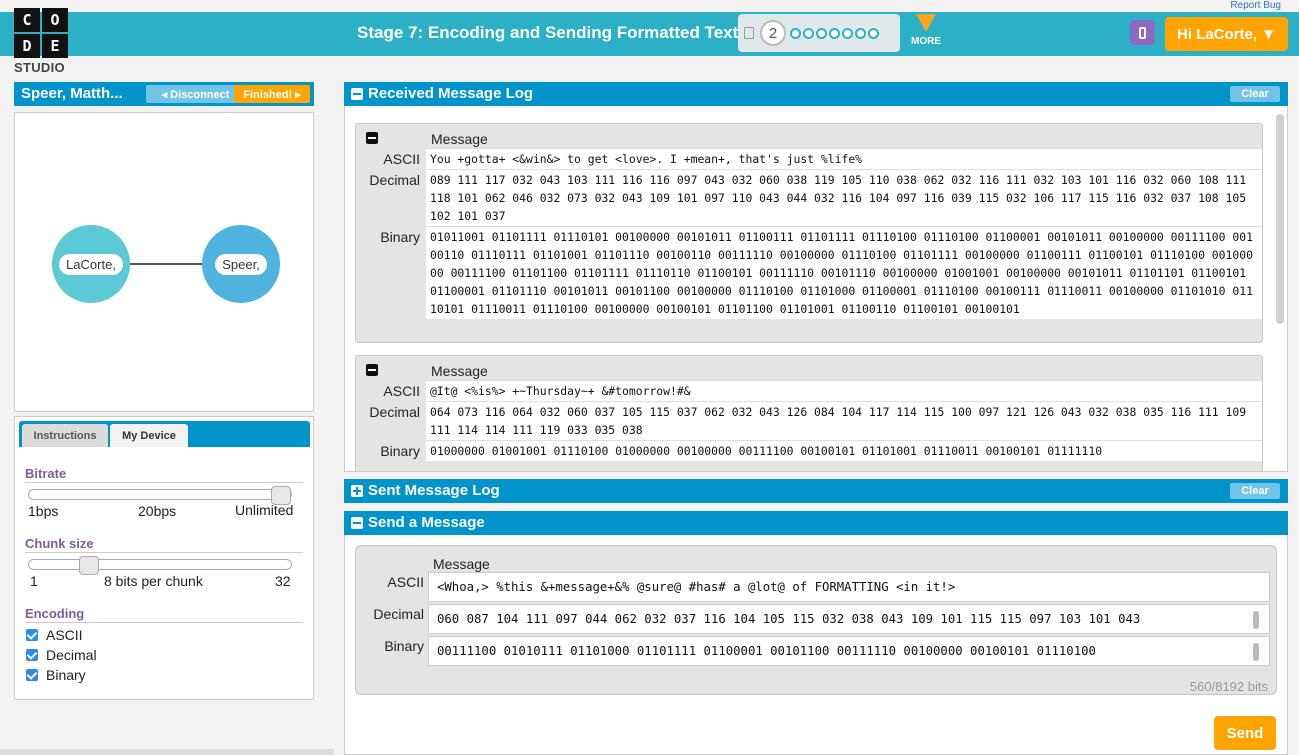  Describe the element at coordinates (91, 264) in the screenshot. I see `node-label: LaCorte,` at that location.